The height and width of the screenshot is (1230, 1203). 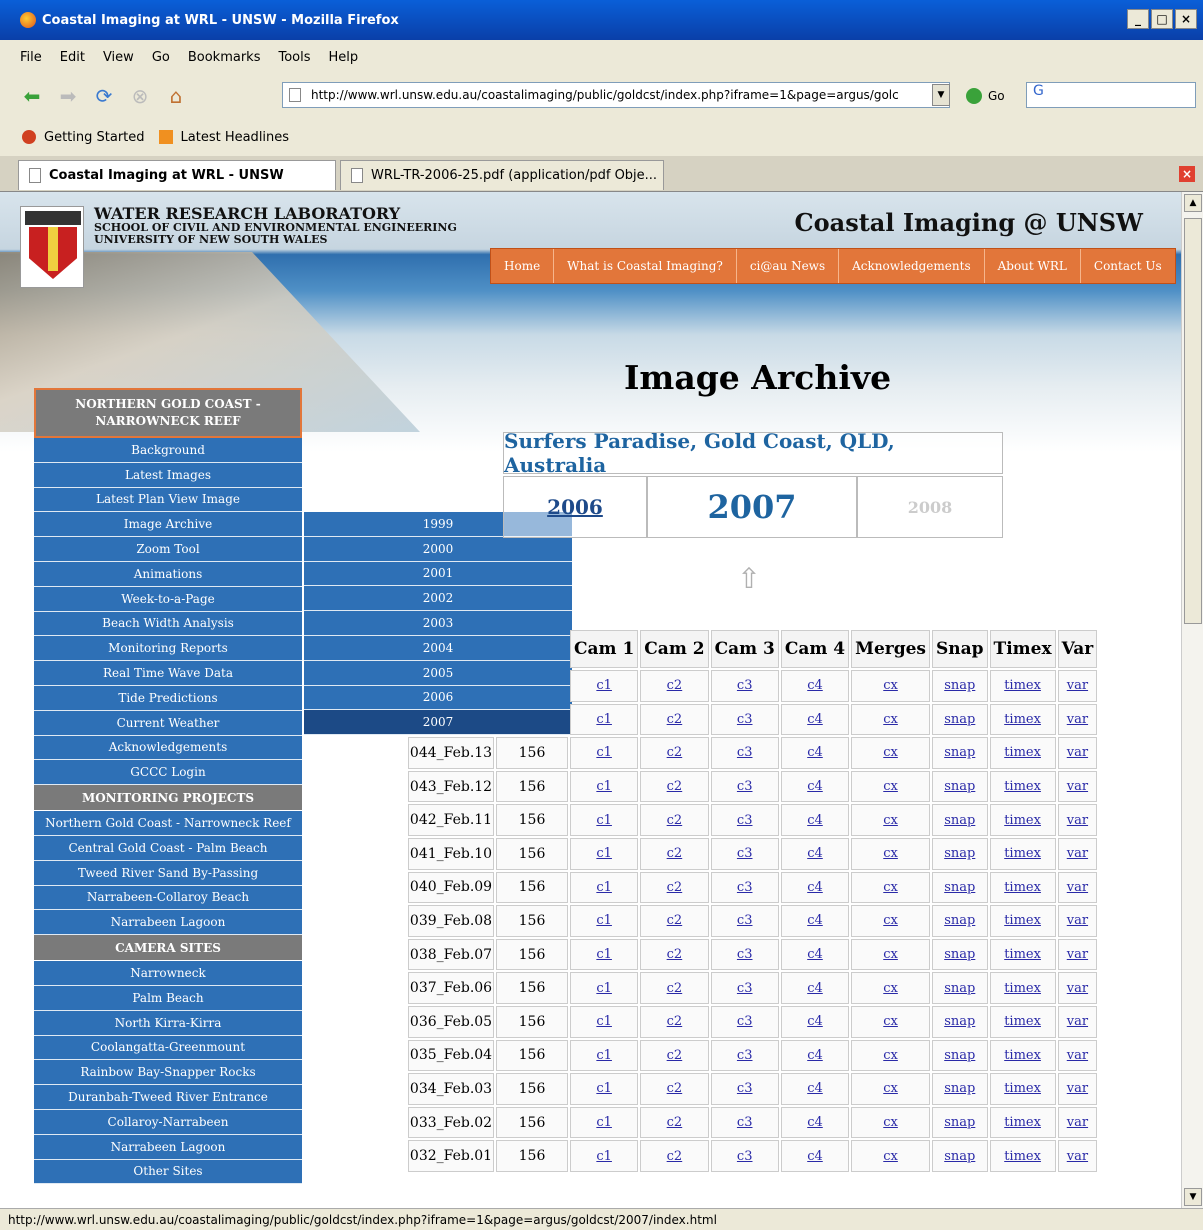 I want to click on sidebar-item: Week-to-a-Page, so click(x=168, y=599).